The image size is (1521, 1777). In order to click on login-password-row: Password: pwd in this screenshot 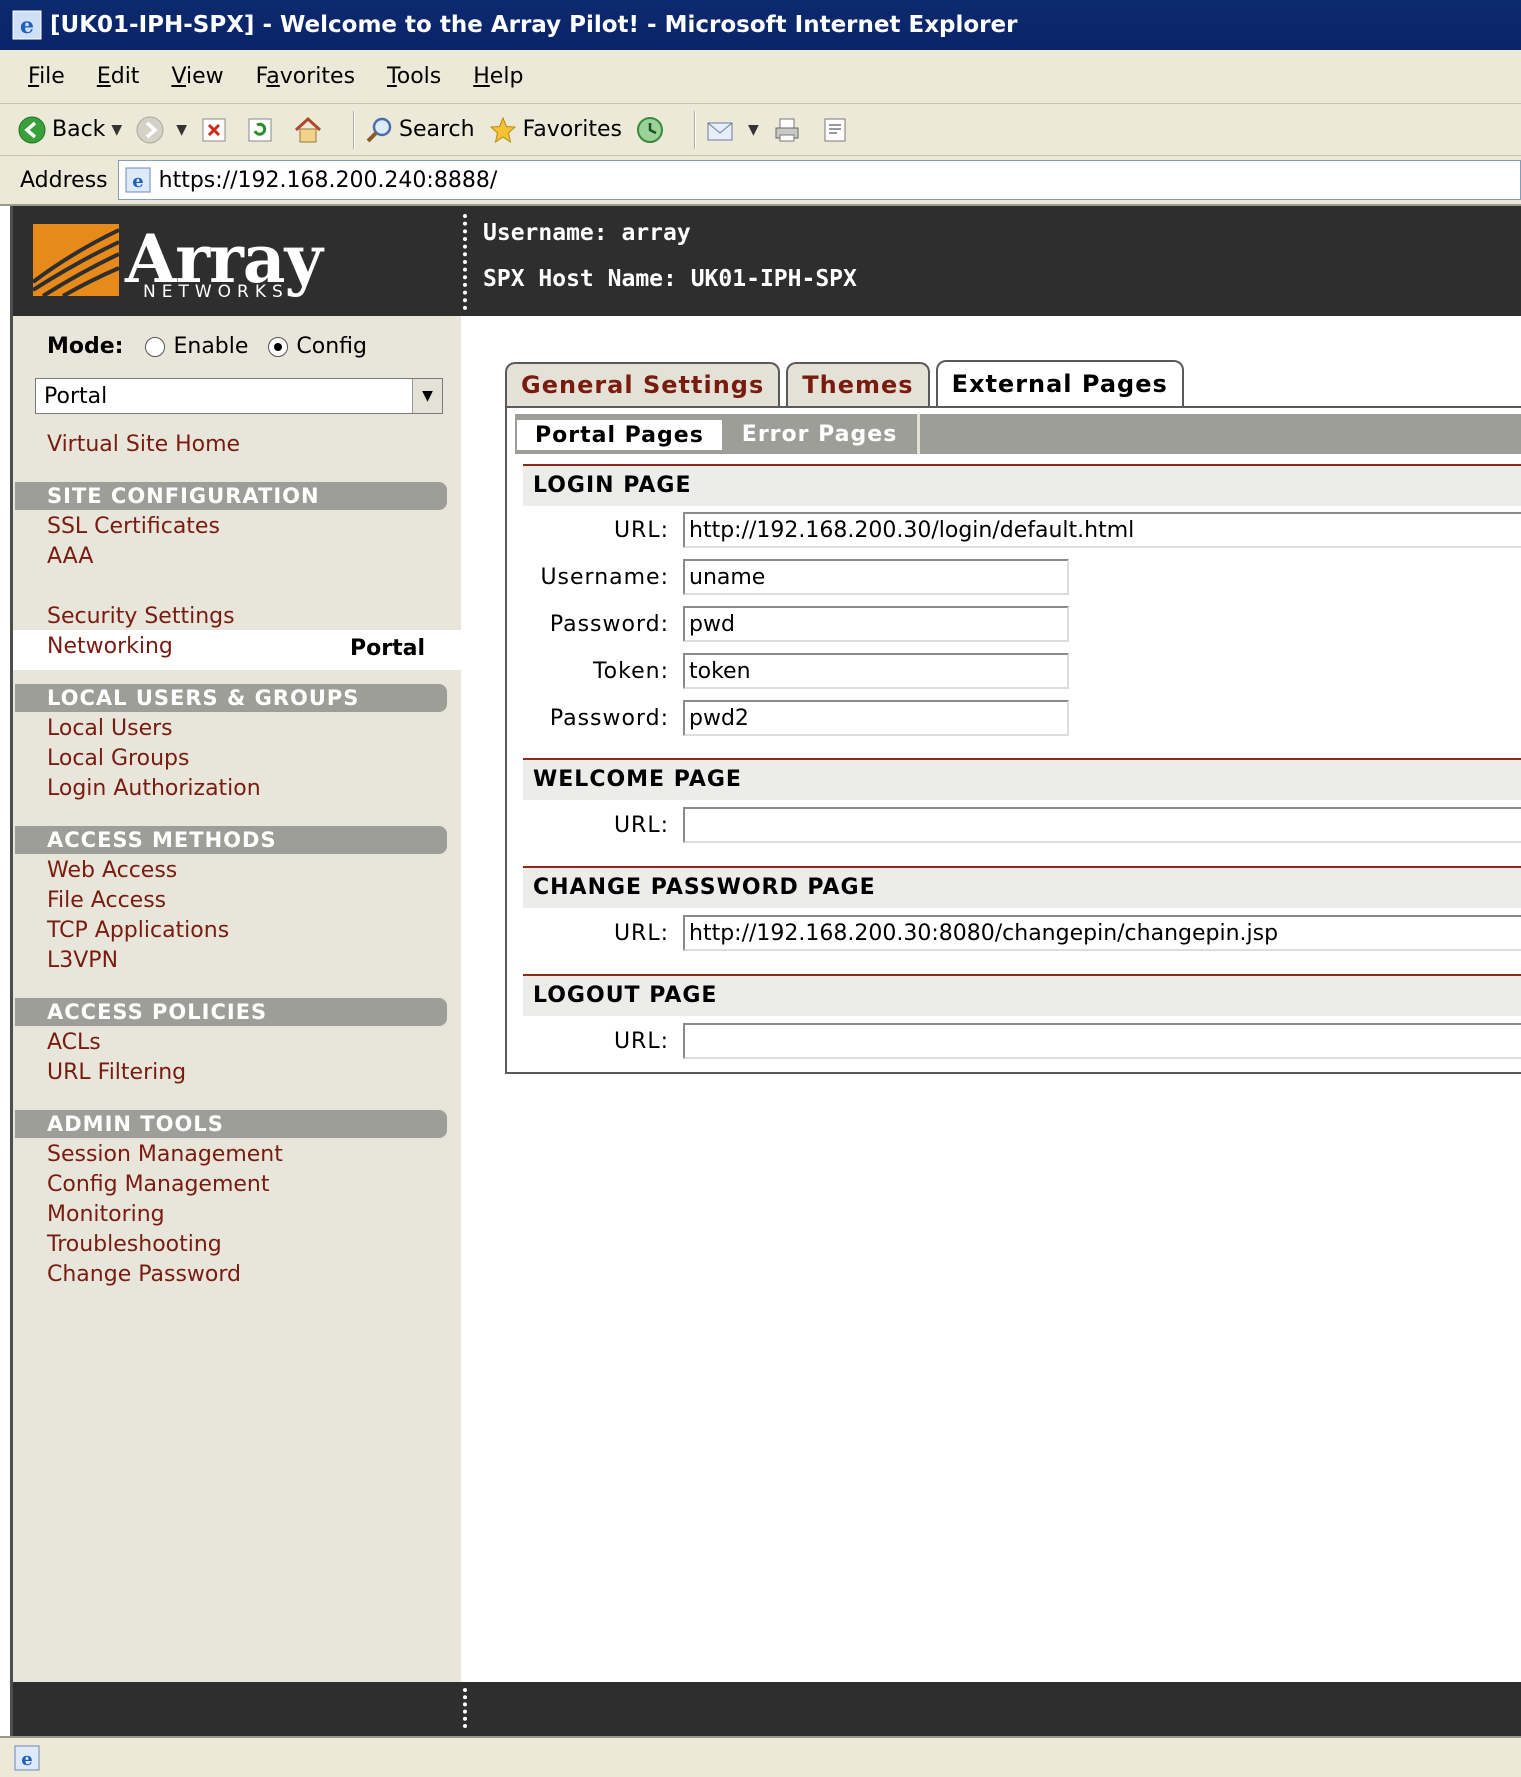, I will do `click(788, 624)`.